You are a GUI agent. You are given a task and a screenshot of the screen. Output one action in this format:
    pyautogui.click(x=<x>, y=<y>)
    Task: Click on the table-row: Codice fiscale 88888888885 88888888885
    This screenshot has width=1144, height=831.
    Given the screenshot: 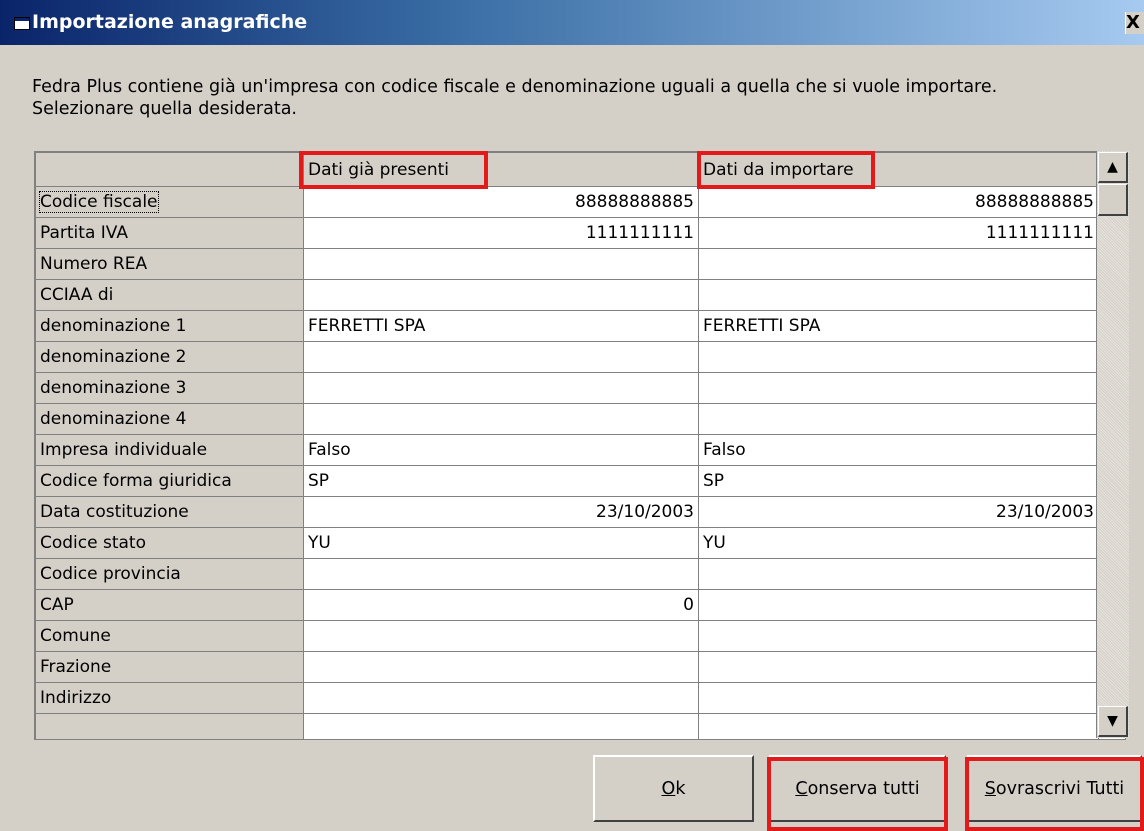 What is the action you would take?
    pyautogui.click(x=567, y=202)
    